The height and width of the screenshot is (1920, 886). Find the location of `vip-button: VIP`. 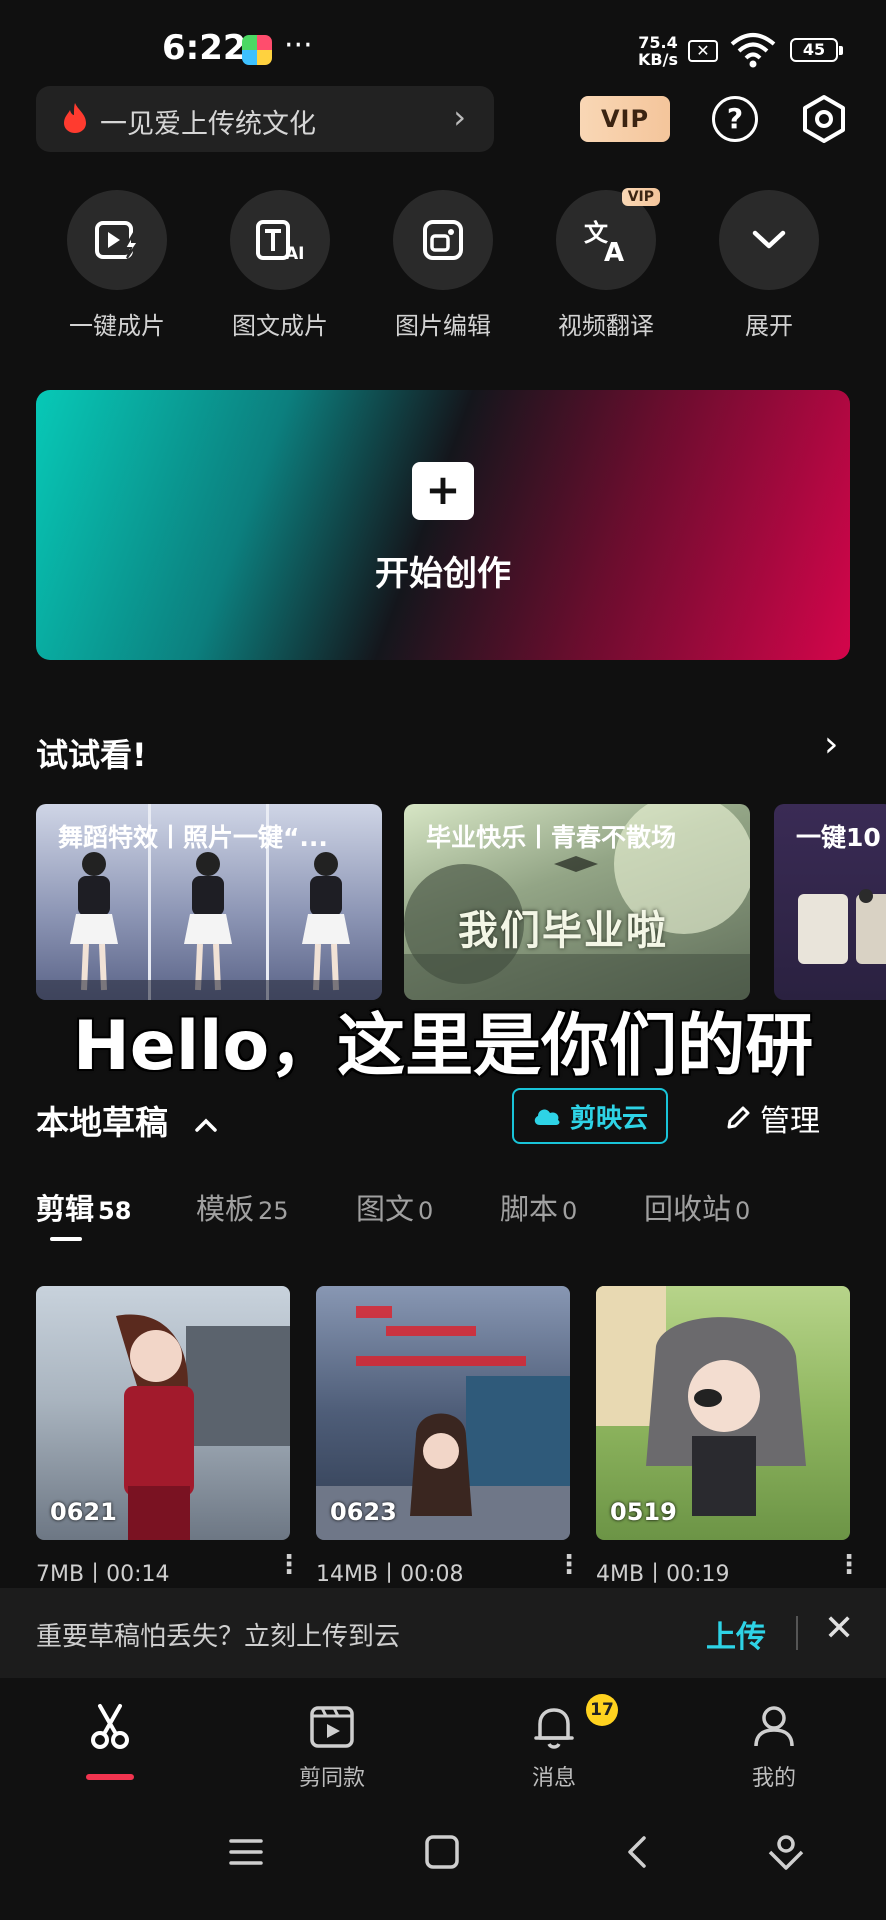

vip-button: VIP is located at coordinates (625, 119).